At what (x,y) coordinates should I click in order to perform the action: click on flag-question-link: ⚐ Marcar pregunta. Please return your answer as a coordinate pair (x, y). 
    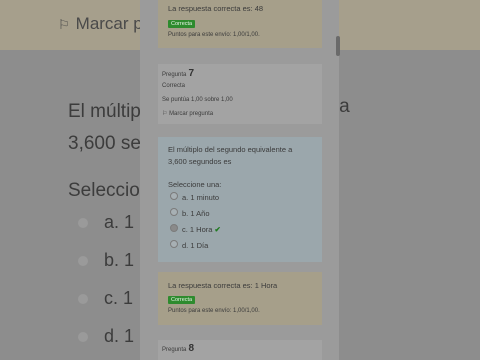
    Looking at the image, I should click on (187, 113).